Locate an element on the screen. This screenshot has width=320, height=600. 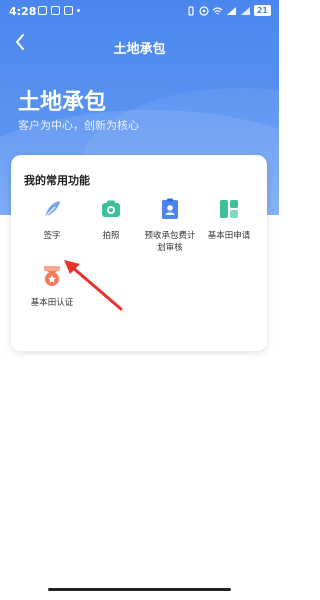
function-label: 基本田认证 is located at coordinates (52, 303).